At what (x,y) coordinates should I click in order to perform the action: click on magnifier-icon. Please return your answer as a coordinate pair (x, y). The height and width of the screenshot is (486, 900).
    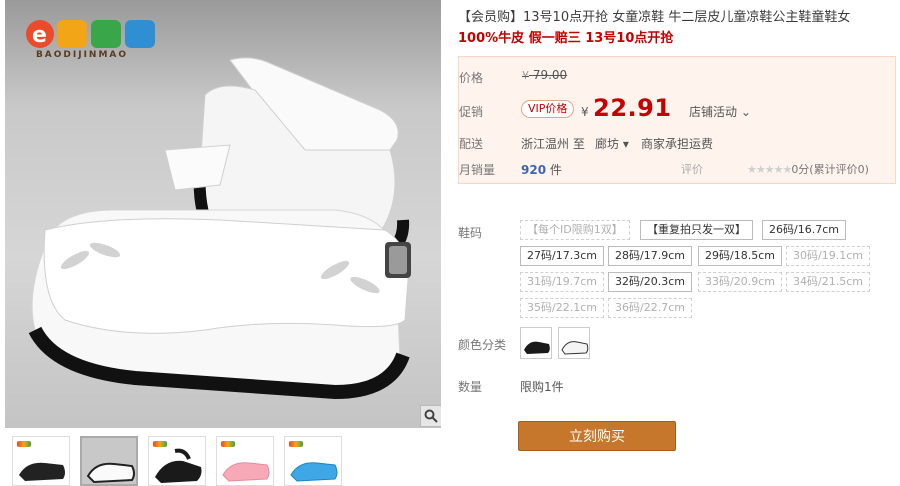
    Looking at the image, I should click on (431, 416).